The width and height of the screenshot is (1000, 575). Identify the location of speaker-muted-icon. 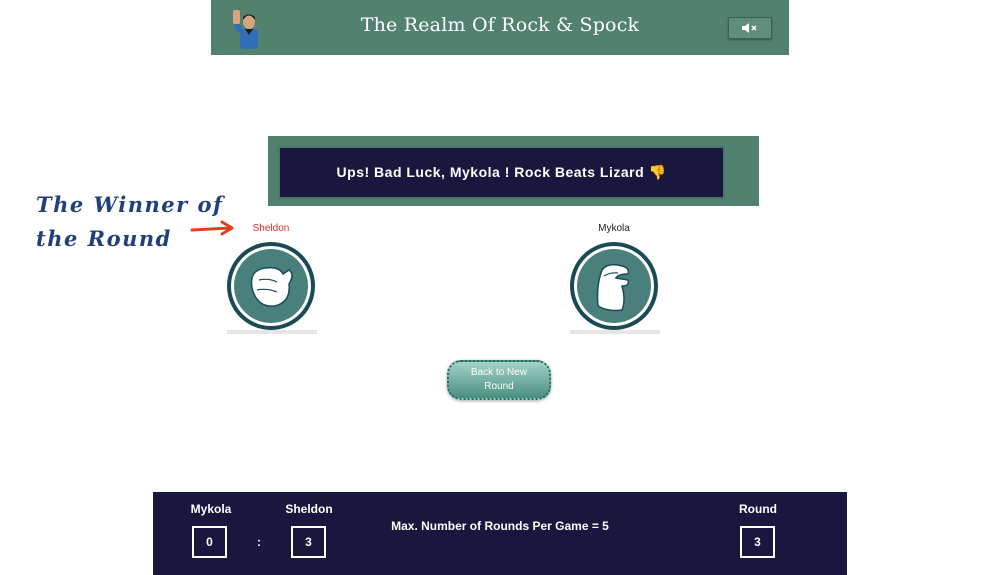
(750, 28).